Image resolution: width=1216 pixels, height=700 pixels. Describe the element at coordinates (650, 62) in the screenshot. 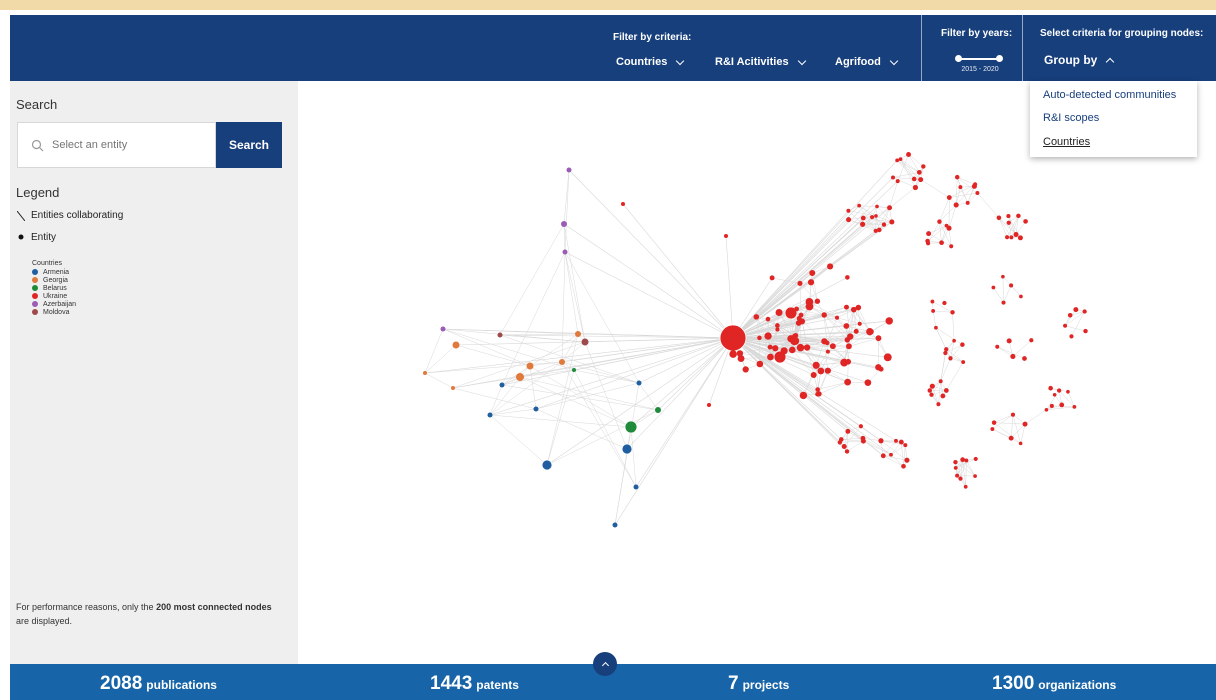

I see `filter-countries-dropdown: Countries` at that location.